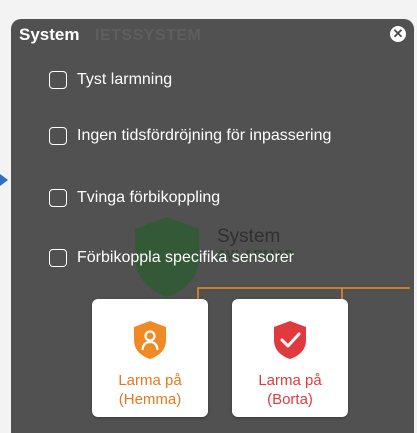 This screenshot has height=433, width=417. I want to click on arm-away-button: Larma på (Borta), so click(290, 358).